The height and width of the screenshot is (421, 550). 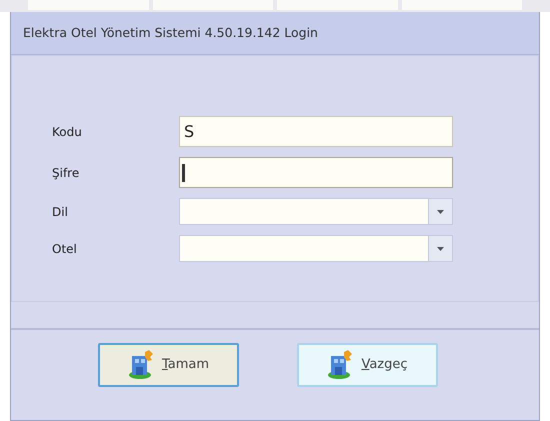 What do you see at coordinates (65, 249) in the screenshot?
I see `field-label: Otel` at bounding box center [65, 249].